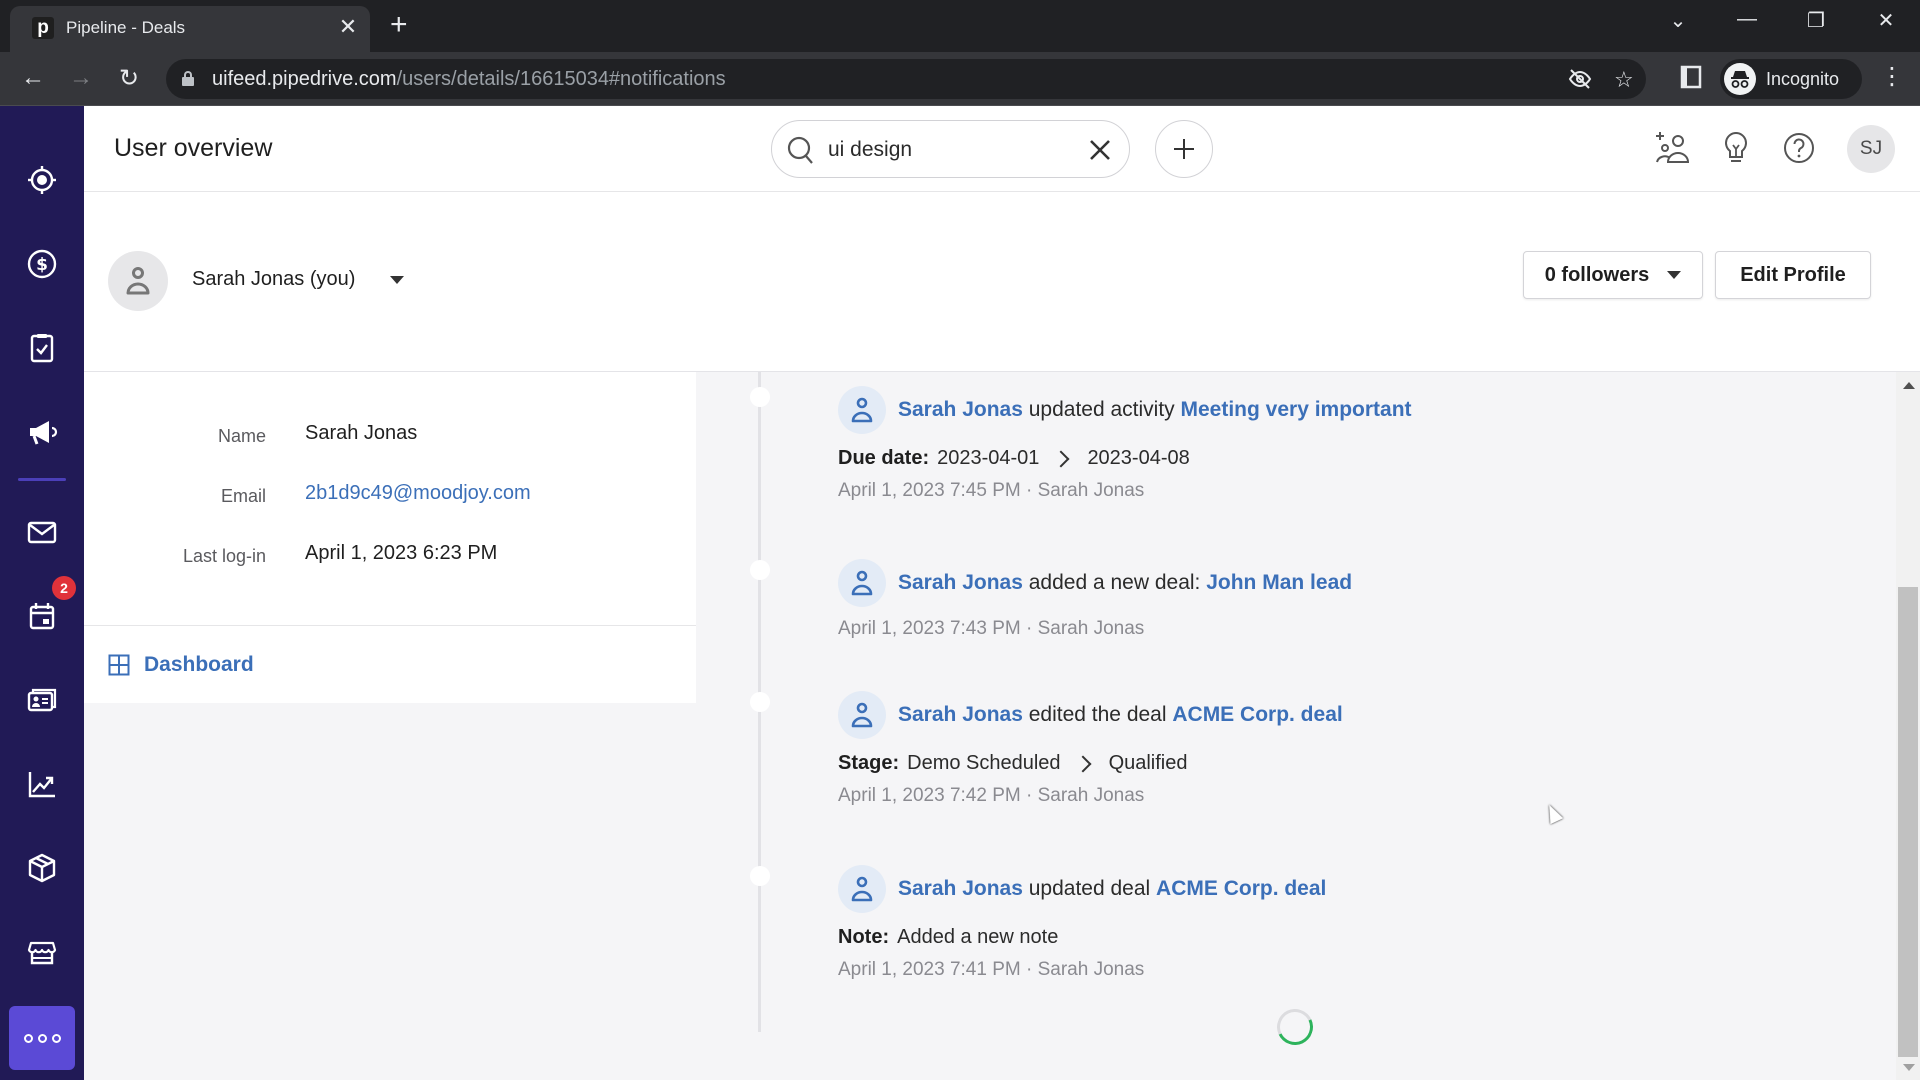  What do you see at coordinates (64, 588) in the screenshot?
I see `calendar-badge: 2` at bounding box center [64, 588].